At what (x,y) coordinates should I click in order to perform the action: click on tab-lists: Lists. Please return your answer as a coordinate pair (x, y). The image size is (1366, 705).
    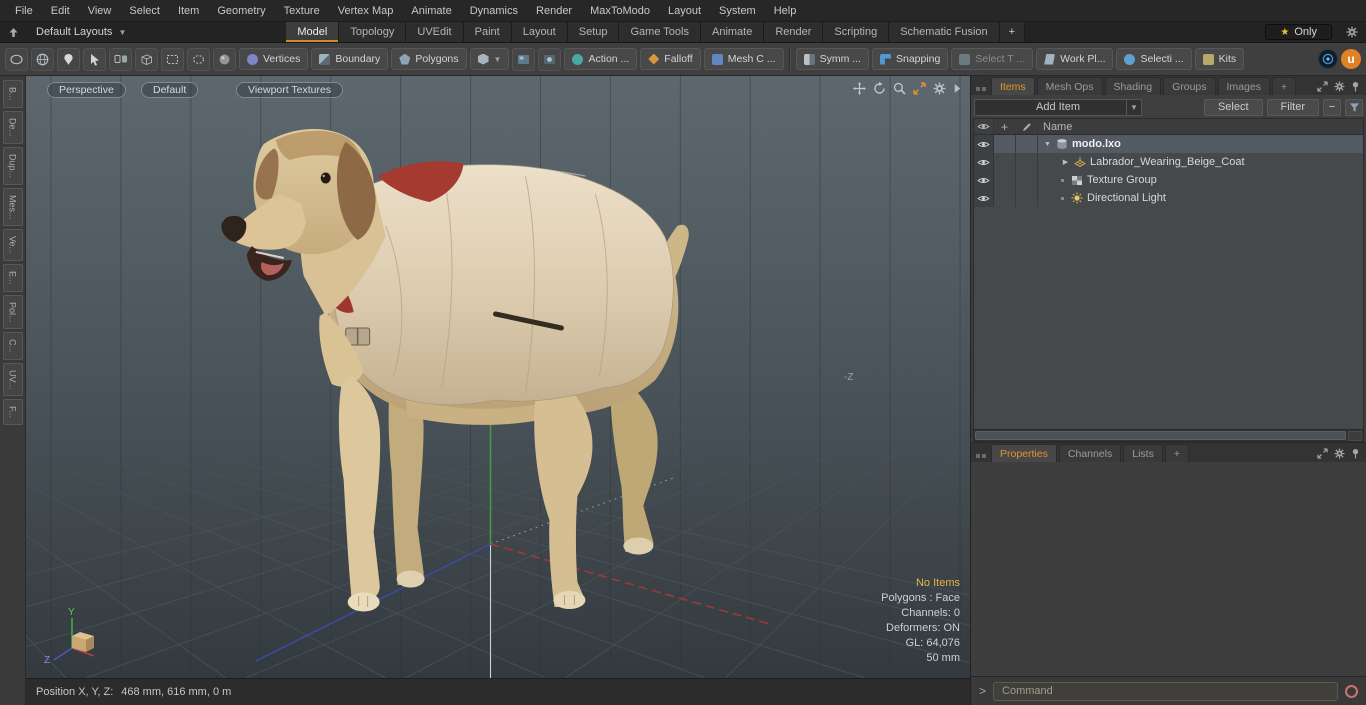
    Looking at the image, I should click on (1143, 453).